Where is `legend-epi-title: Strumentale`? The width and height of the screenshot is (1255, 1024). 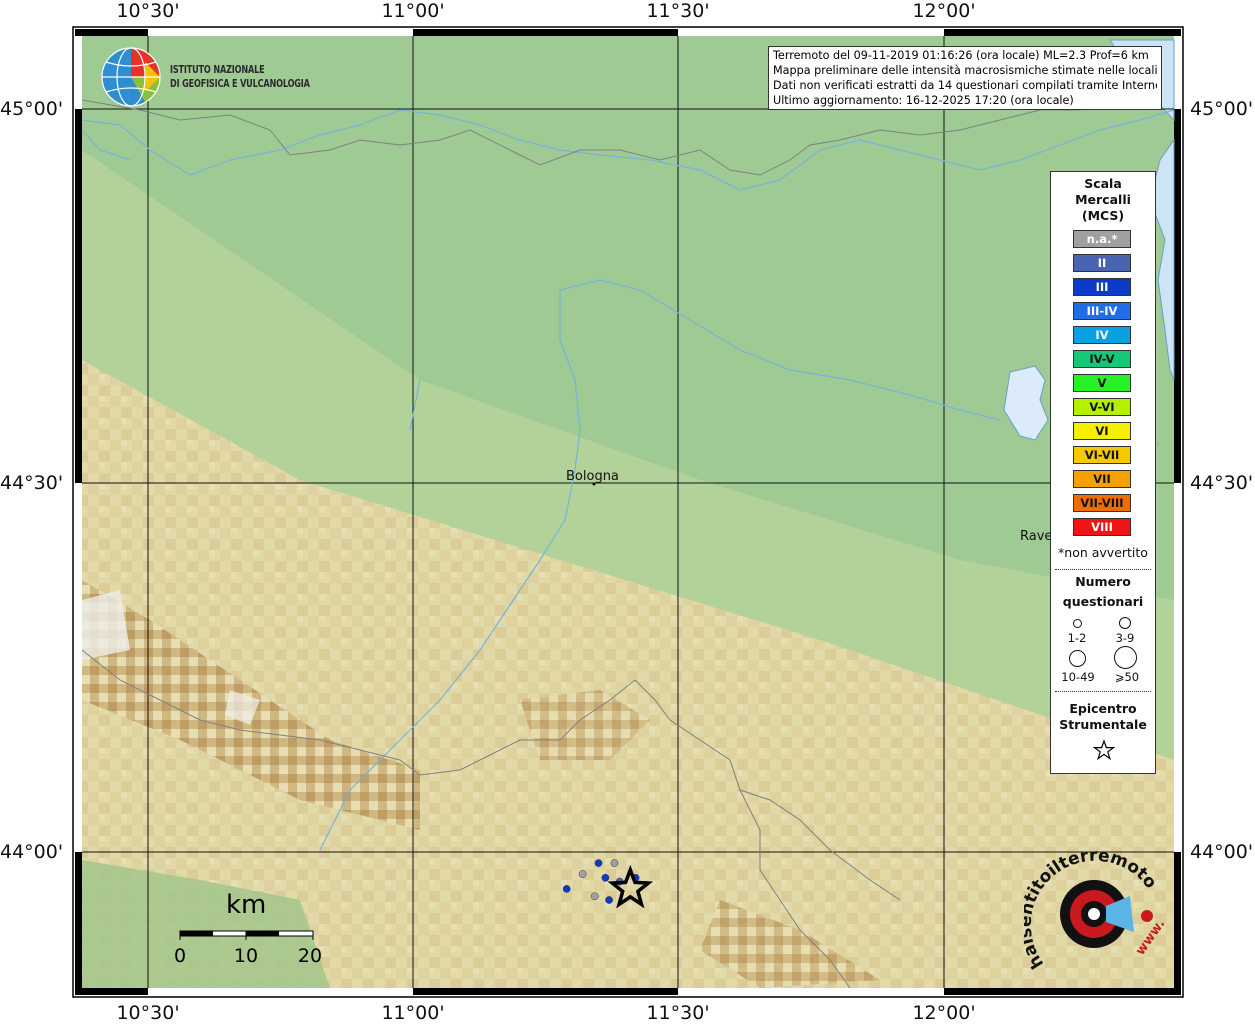 legend-epi-title: Strumentale is located at coordinates (1103, 724).